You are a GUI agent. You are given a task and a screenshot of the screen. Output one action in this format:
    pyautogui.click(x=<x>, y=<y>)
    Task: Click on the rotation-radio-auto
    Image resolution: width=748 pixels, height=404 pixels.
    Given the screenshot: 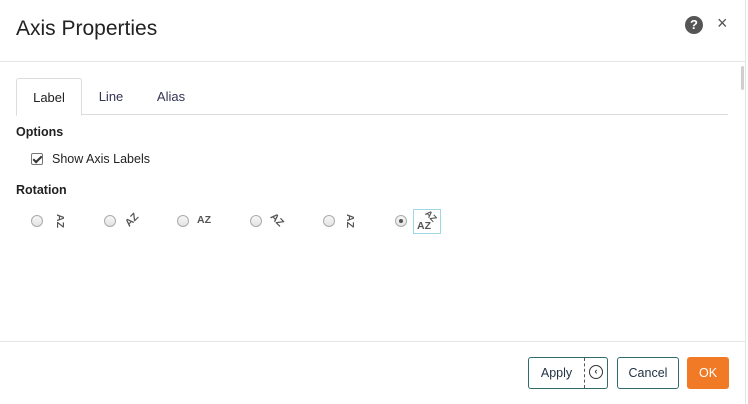 What is the action you would take?
    pyautogui.click(x=401, y=221)
    